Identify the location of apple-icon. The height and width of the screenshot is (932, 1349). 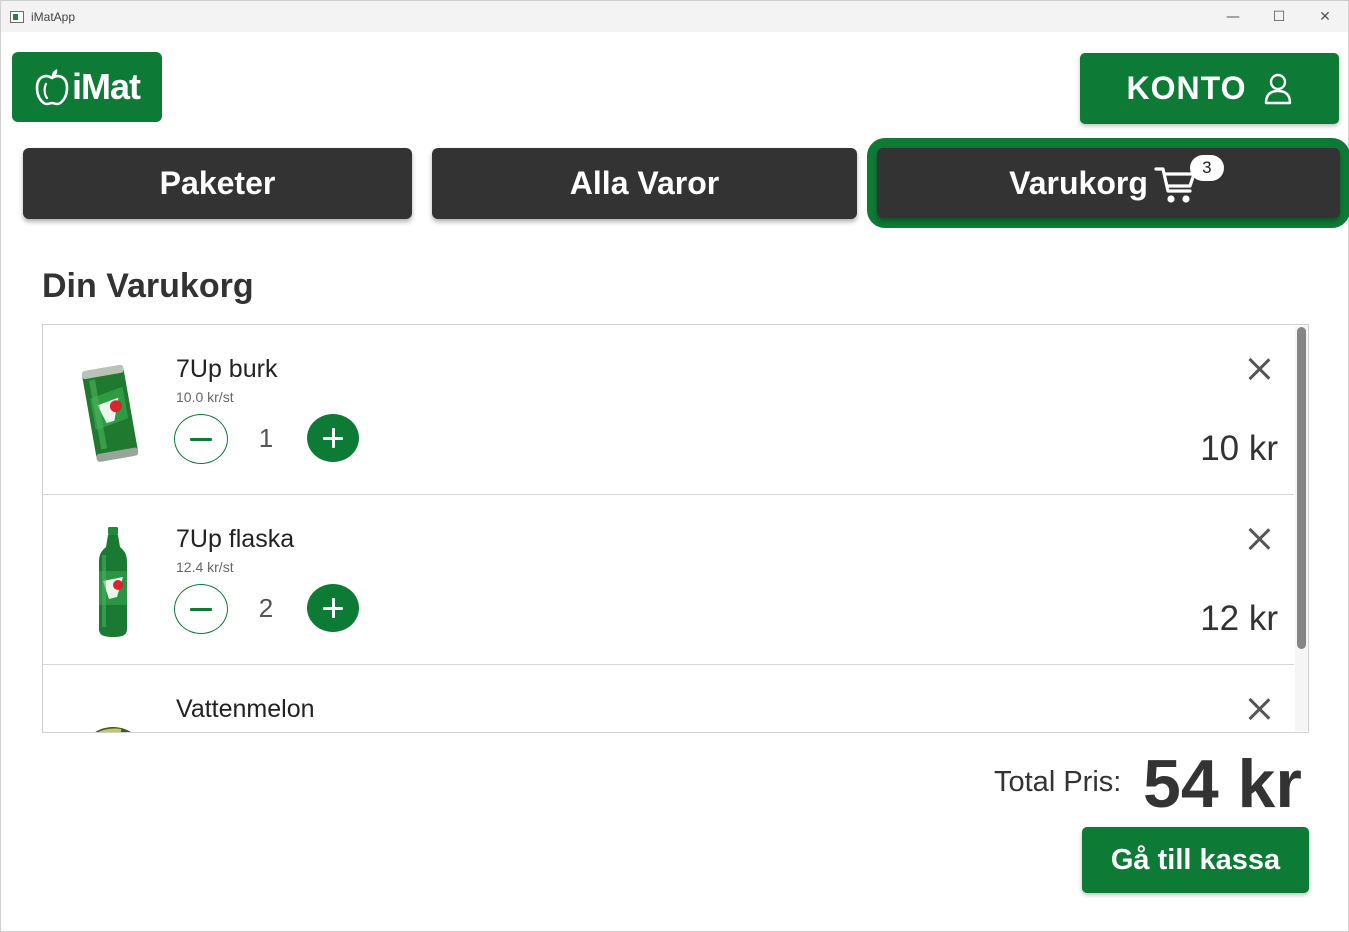
(52, 87).